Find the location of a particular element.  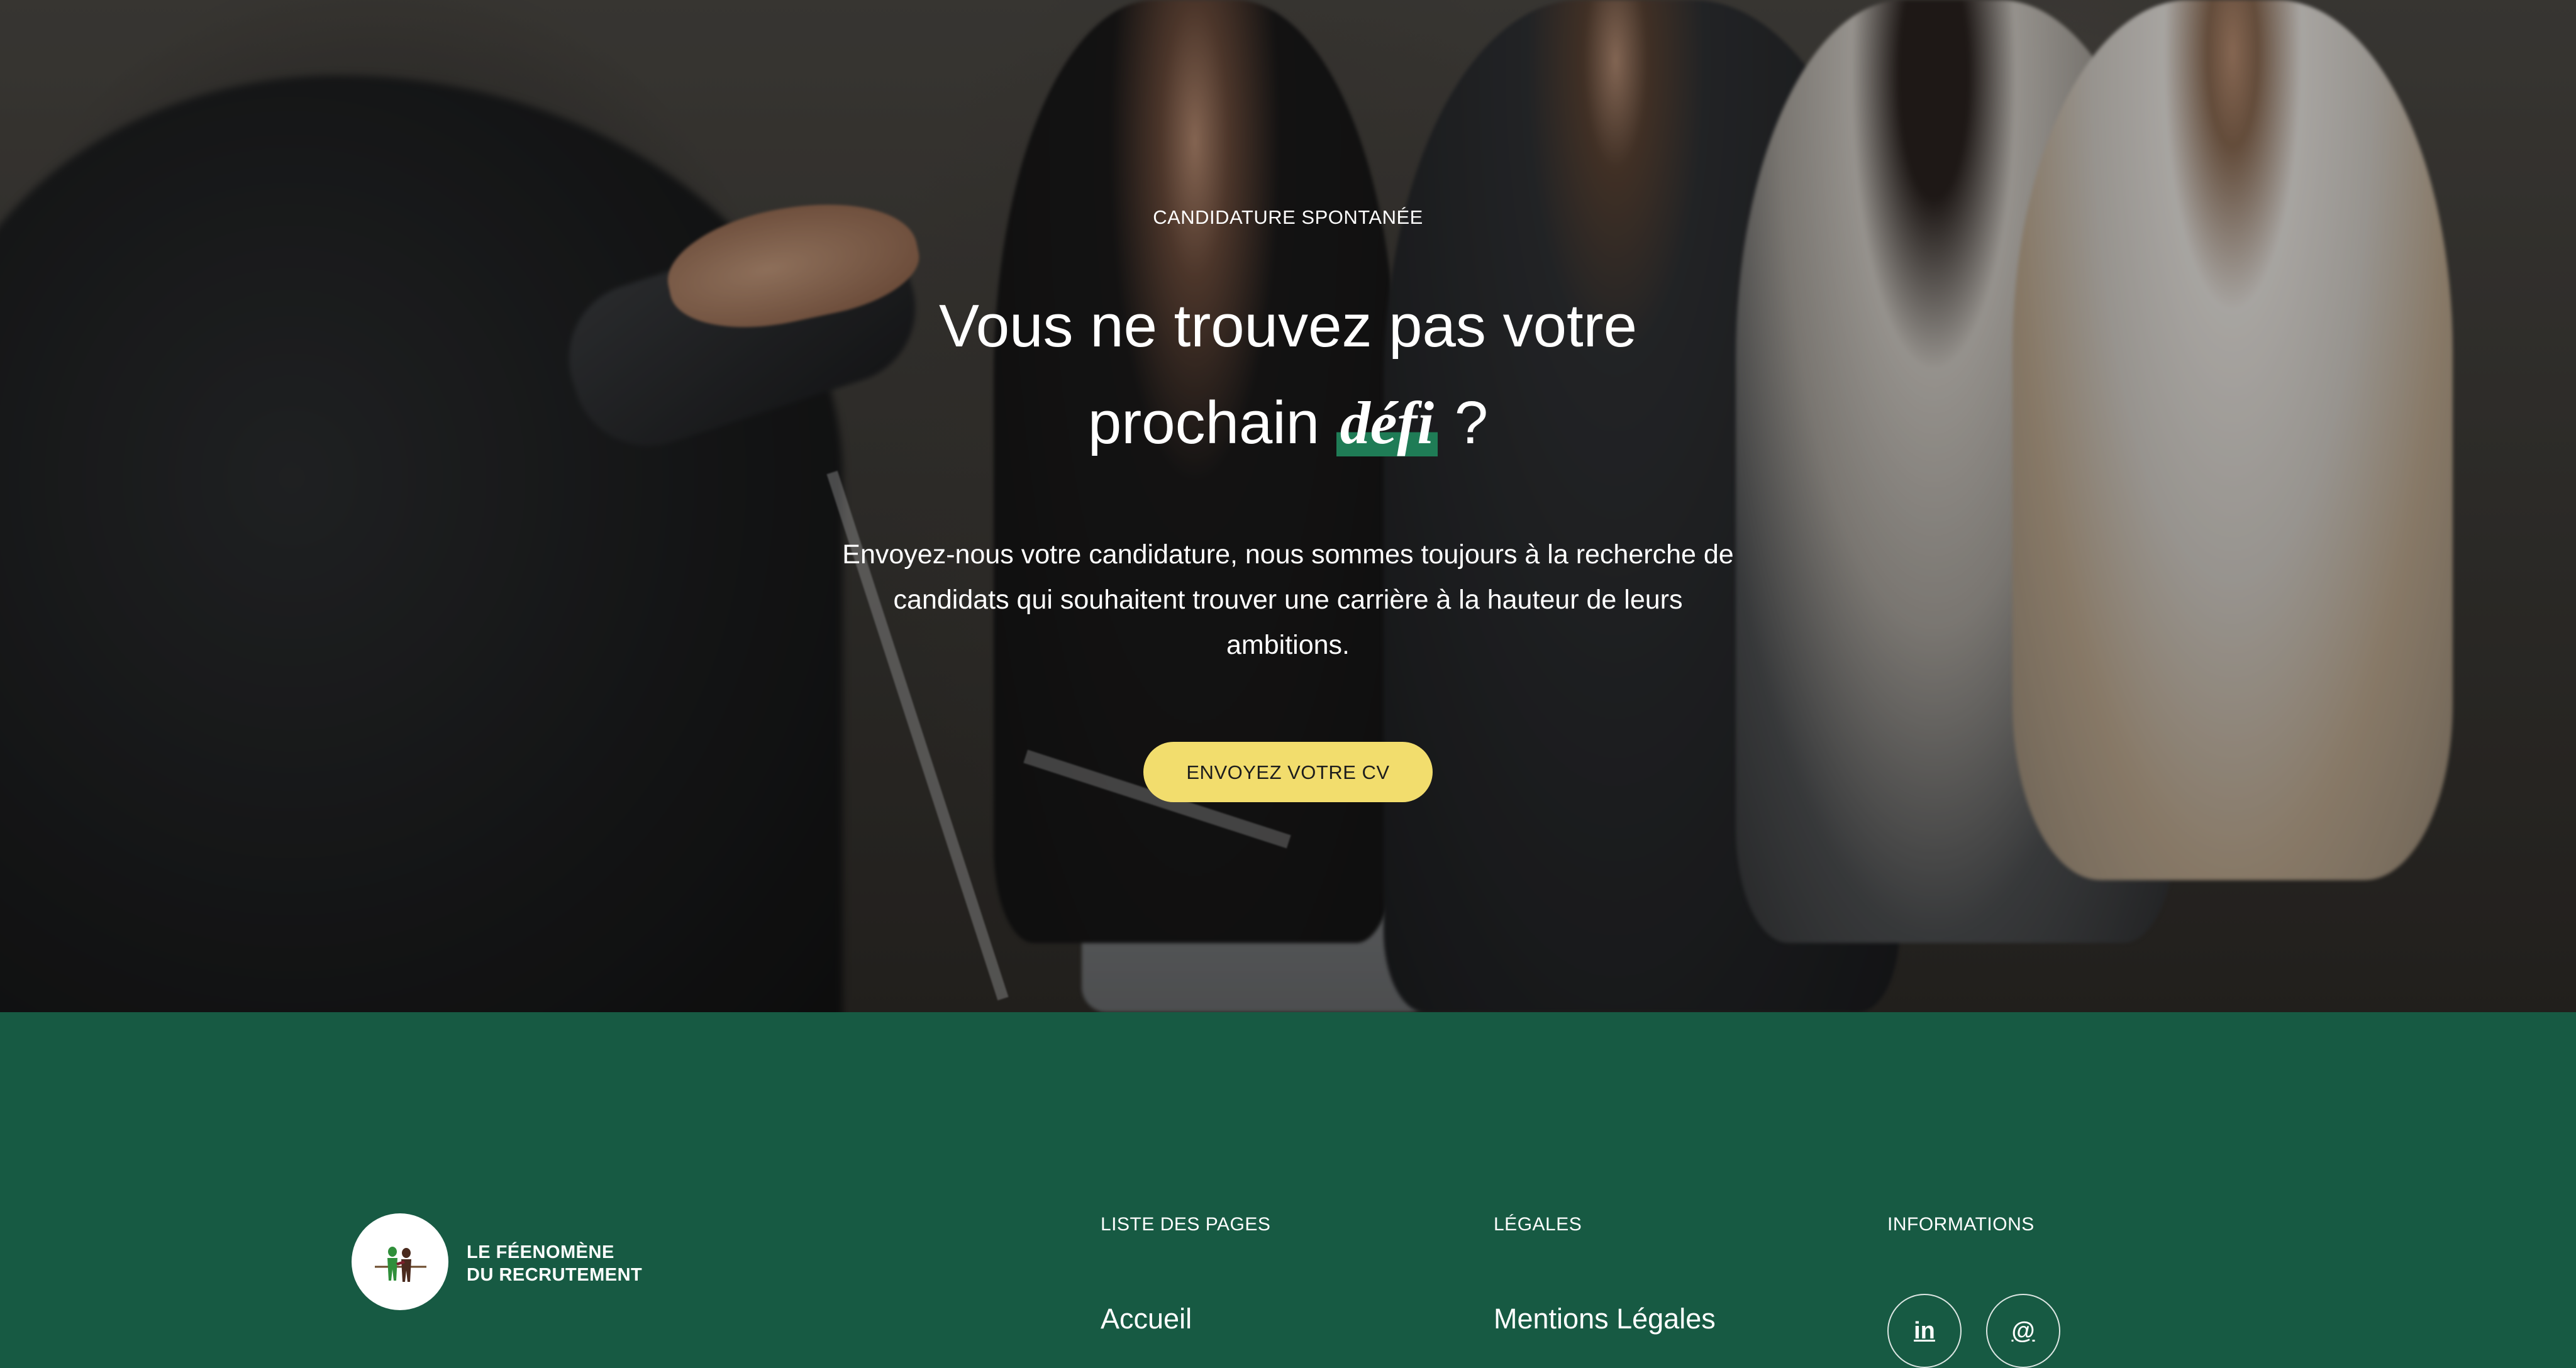

footer-link-mentions-legales: Mentions Légales is located at coordinates (1605, 1319).